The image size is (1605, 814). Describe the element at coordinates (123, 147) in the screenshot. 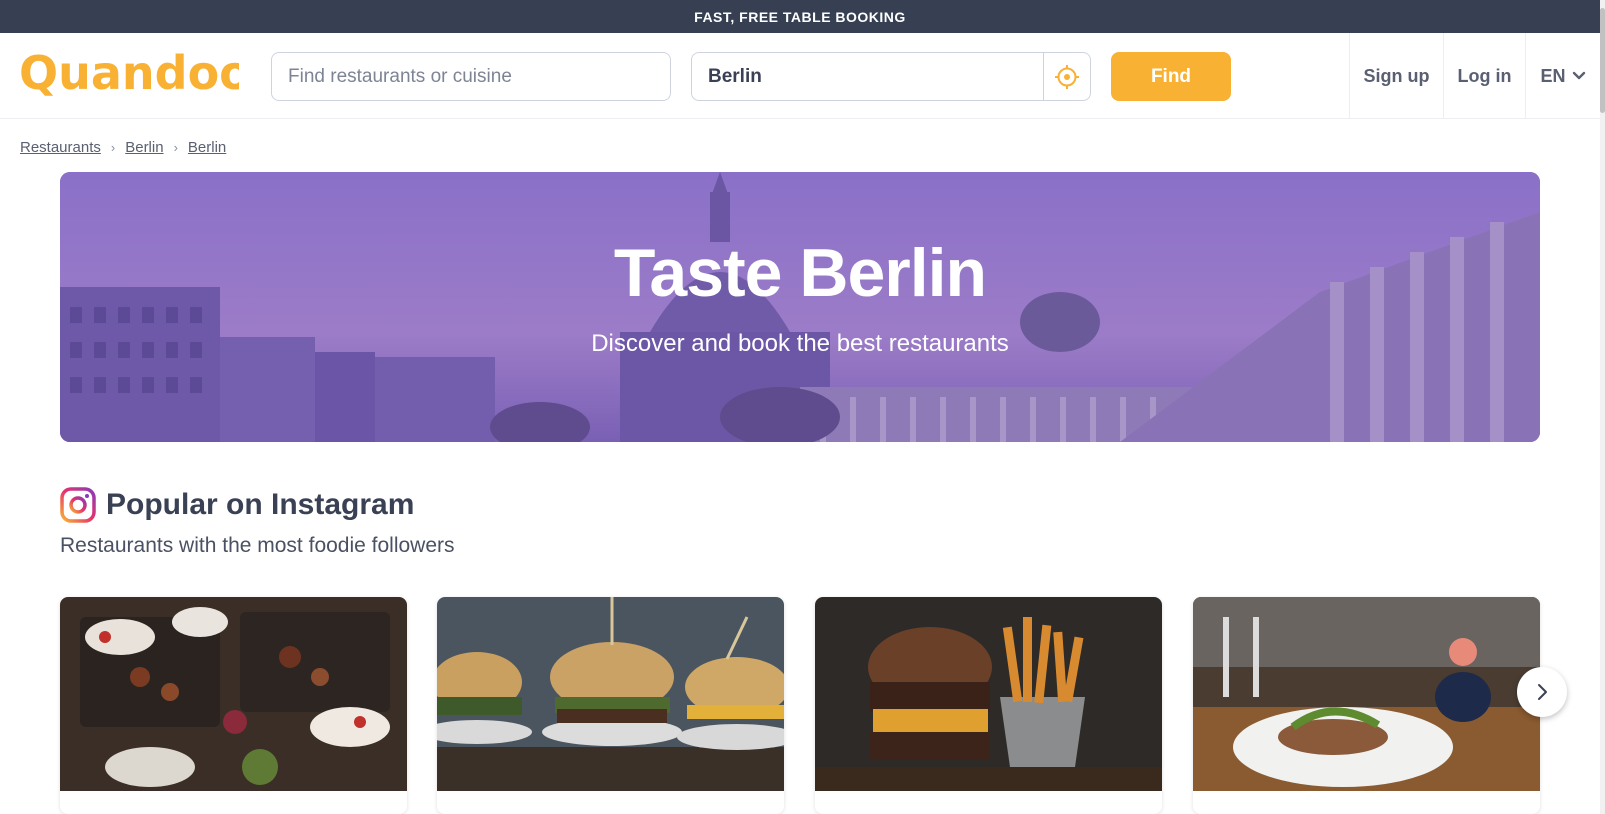

I see `breadcrumb: Restaurants › Berlin › Berlin` at that location.